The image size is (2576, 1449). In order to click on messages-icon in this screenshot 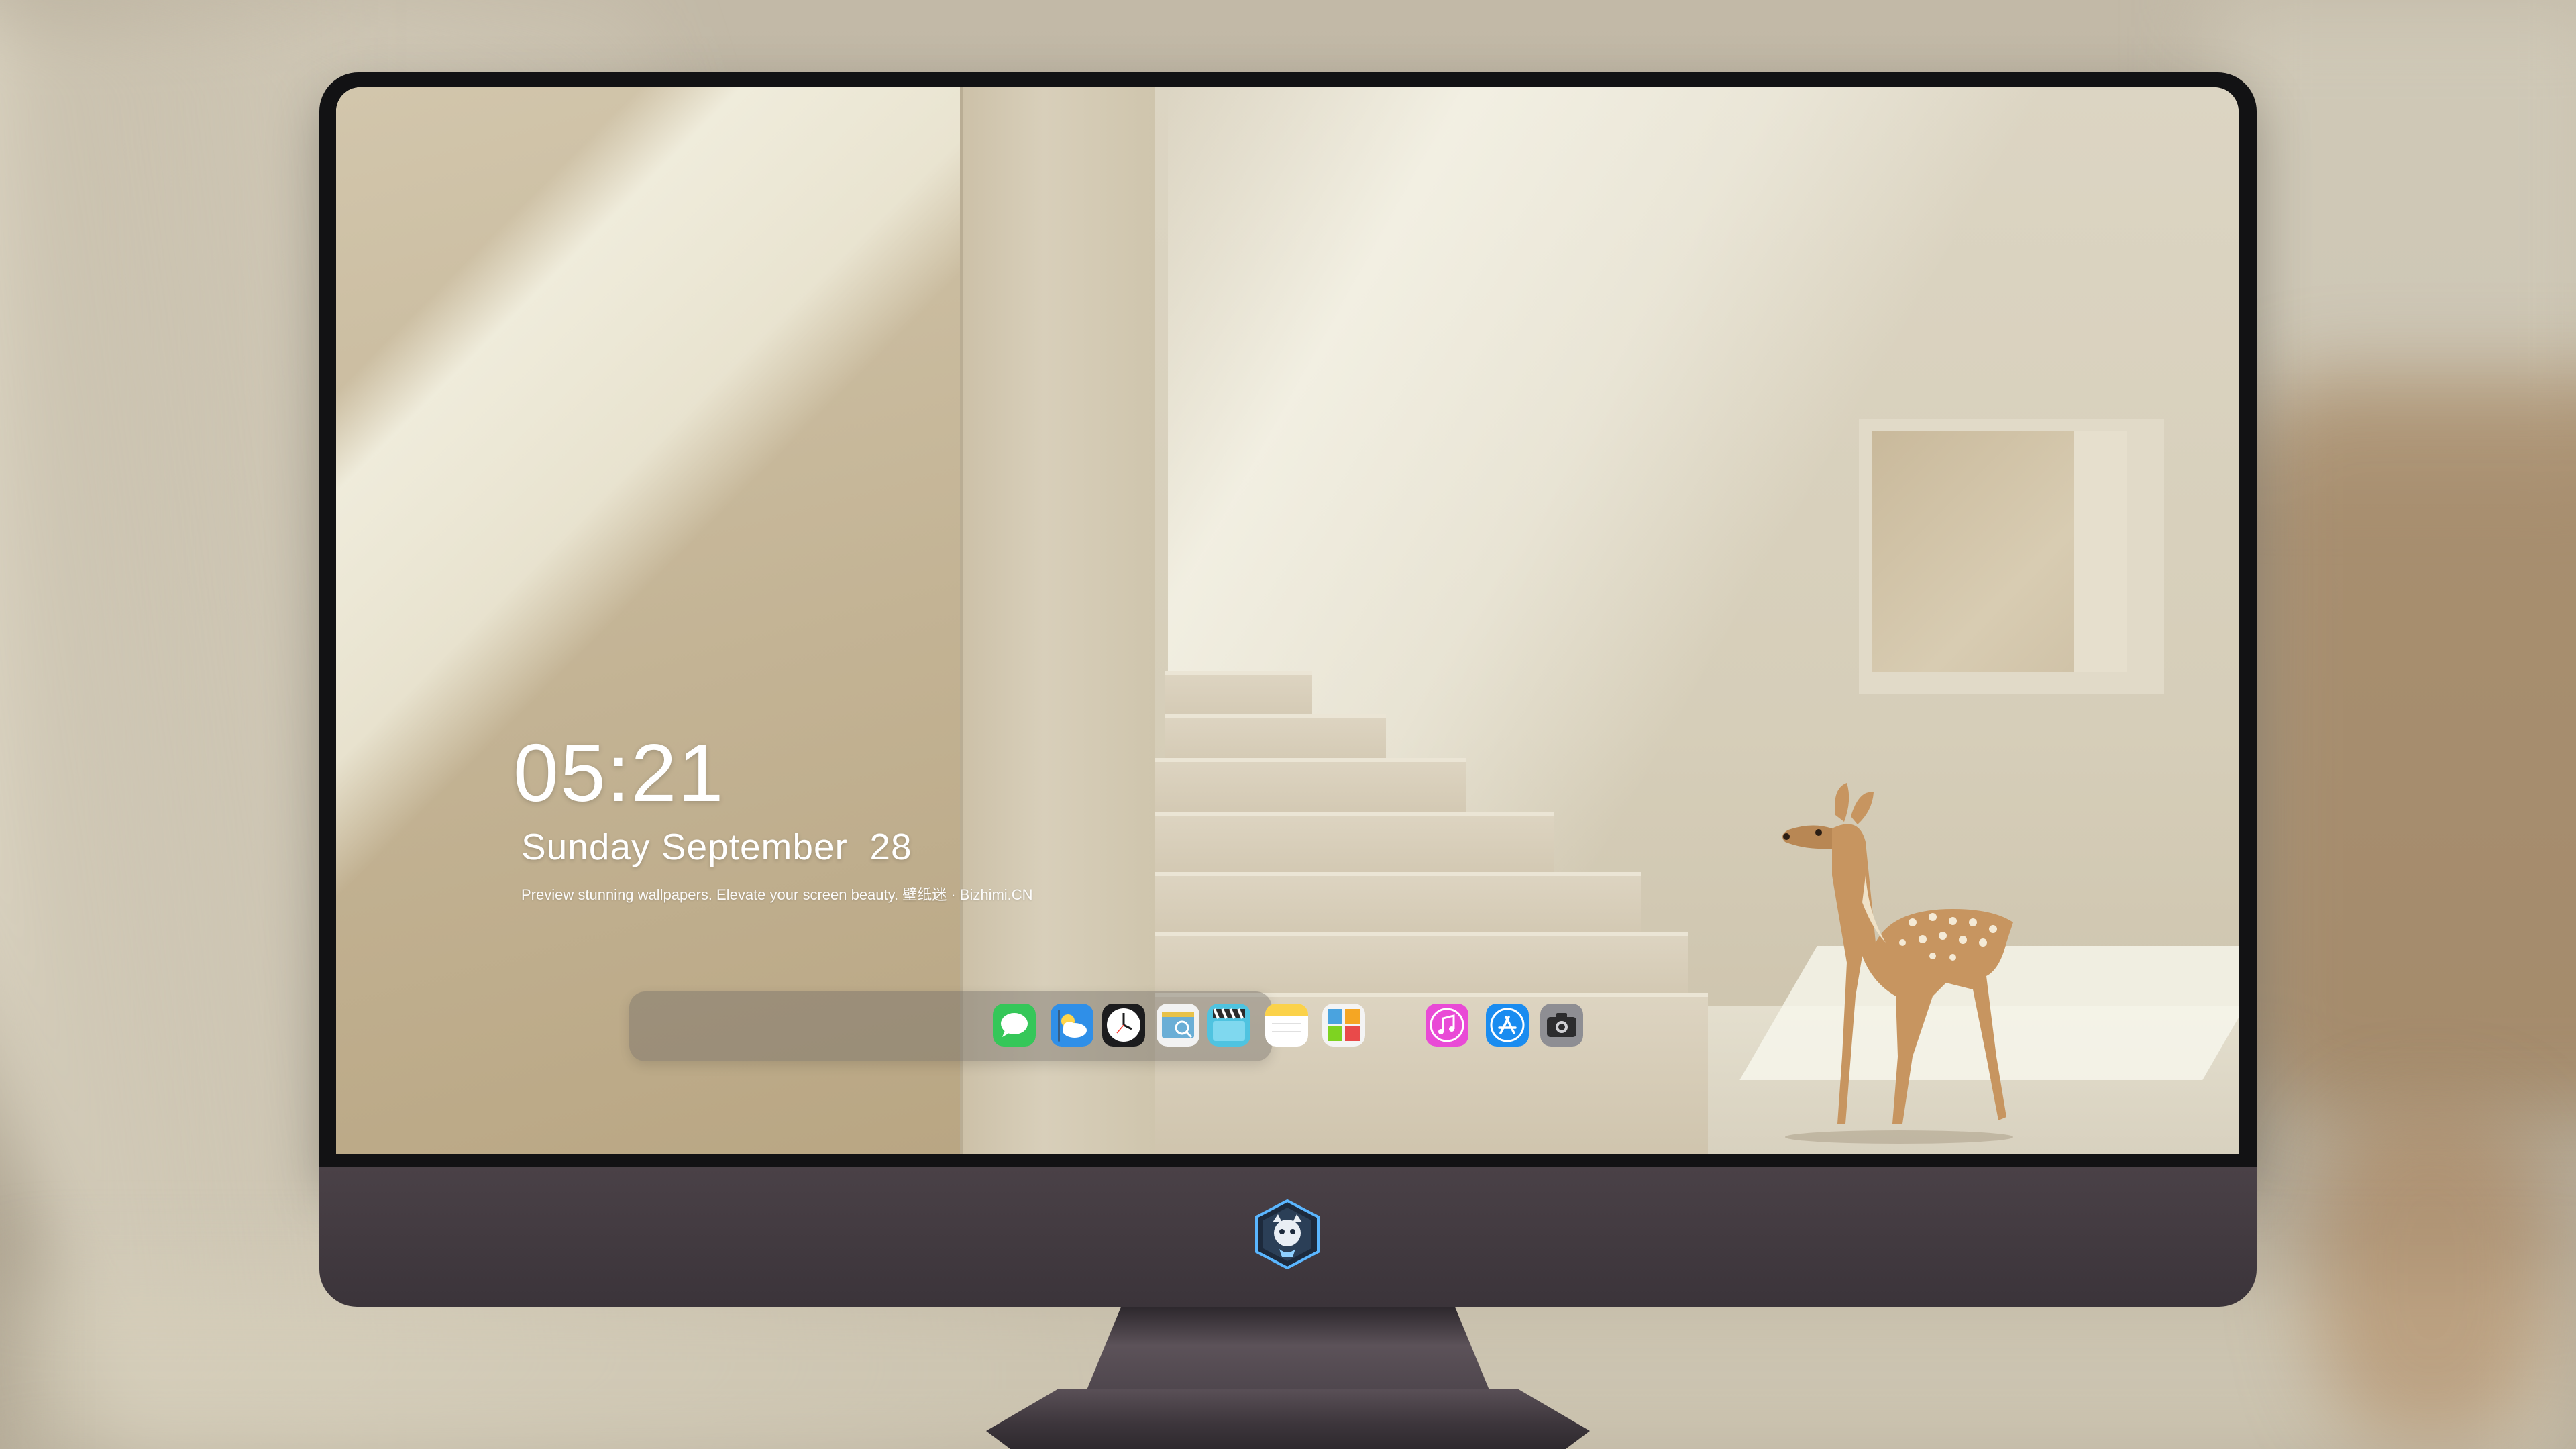, I will do `click(1014, 1025)`.